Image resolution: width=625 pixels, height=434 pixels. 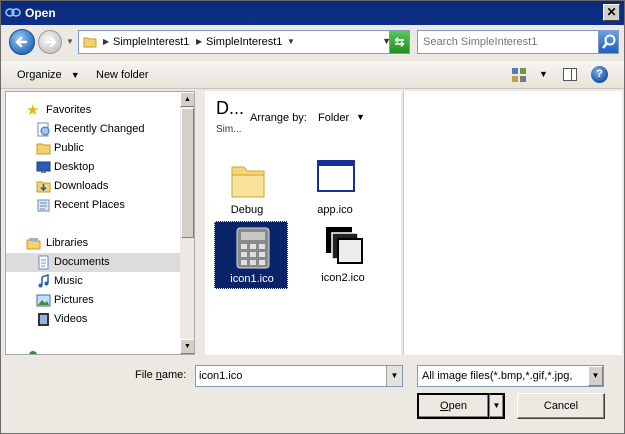 What do you see at coordinates (93, 349) in the screenshot?
I see `nav-item-homegroup` at bounding box center [93, 349].